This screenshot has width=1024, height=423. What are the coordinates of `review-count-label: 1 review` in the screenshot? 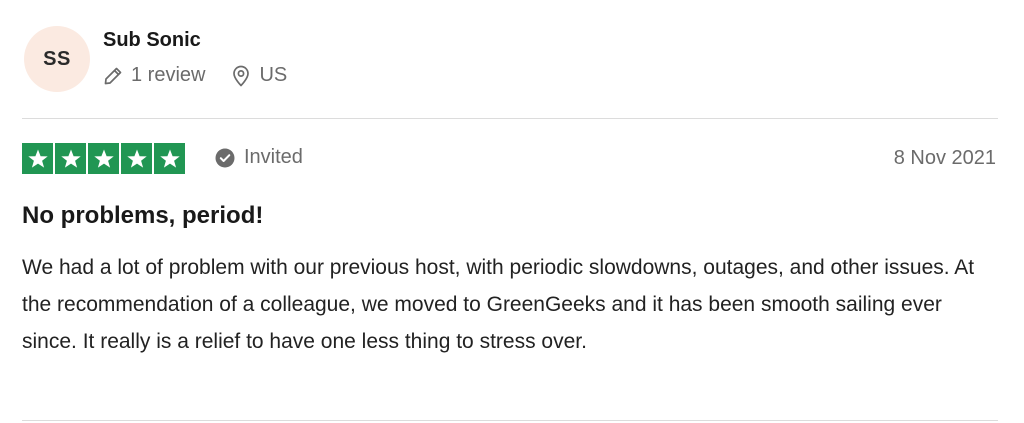 It's located at (168, 75).